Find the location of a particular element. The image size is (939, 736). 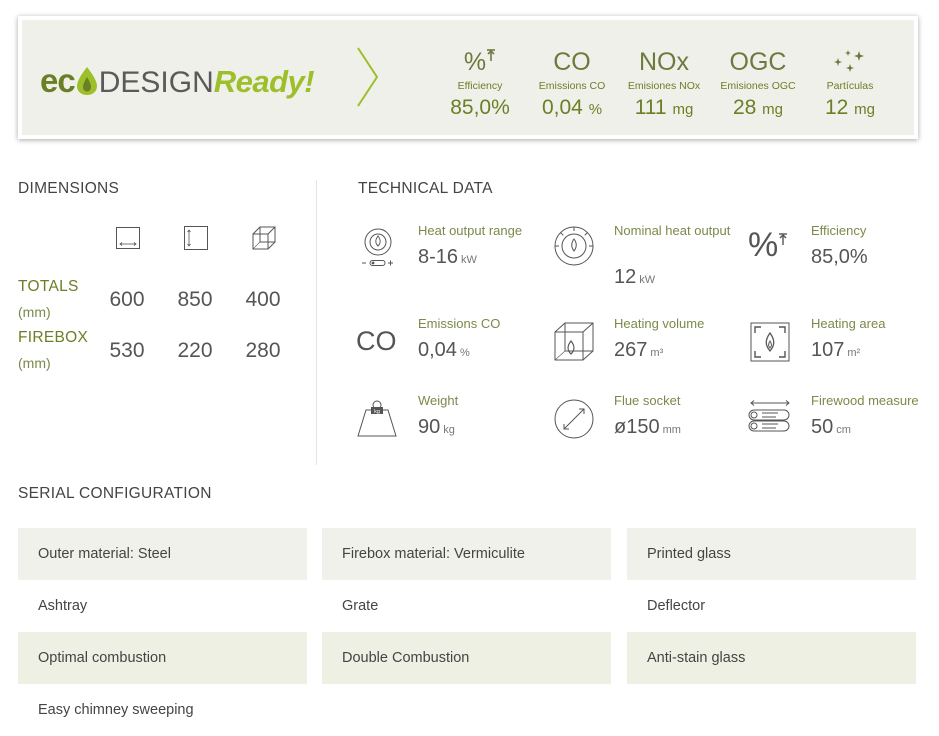

eco-metric-particles: Partículas 12 mg is located at coordinates (850, 83).